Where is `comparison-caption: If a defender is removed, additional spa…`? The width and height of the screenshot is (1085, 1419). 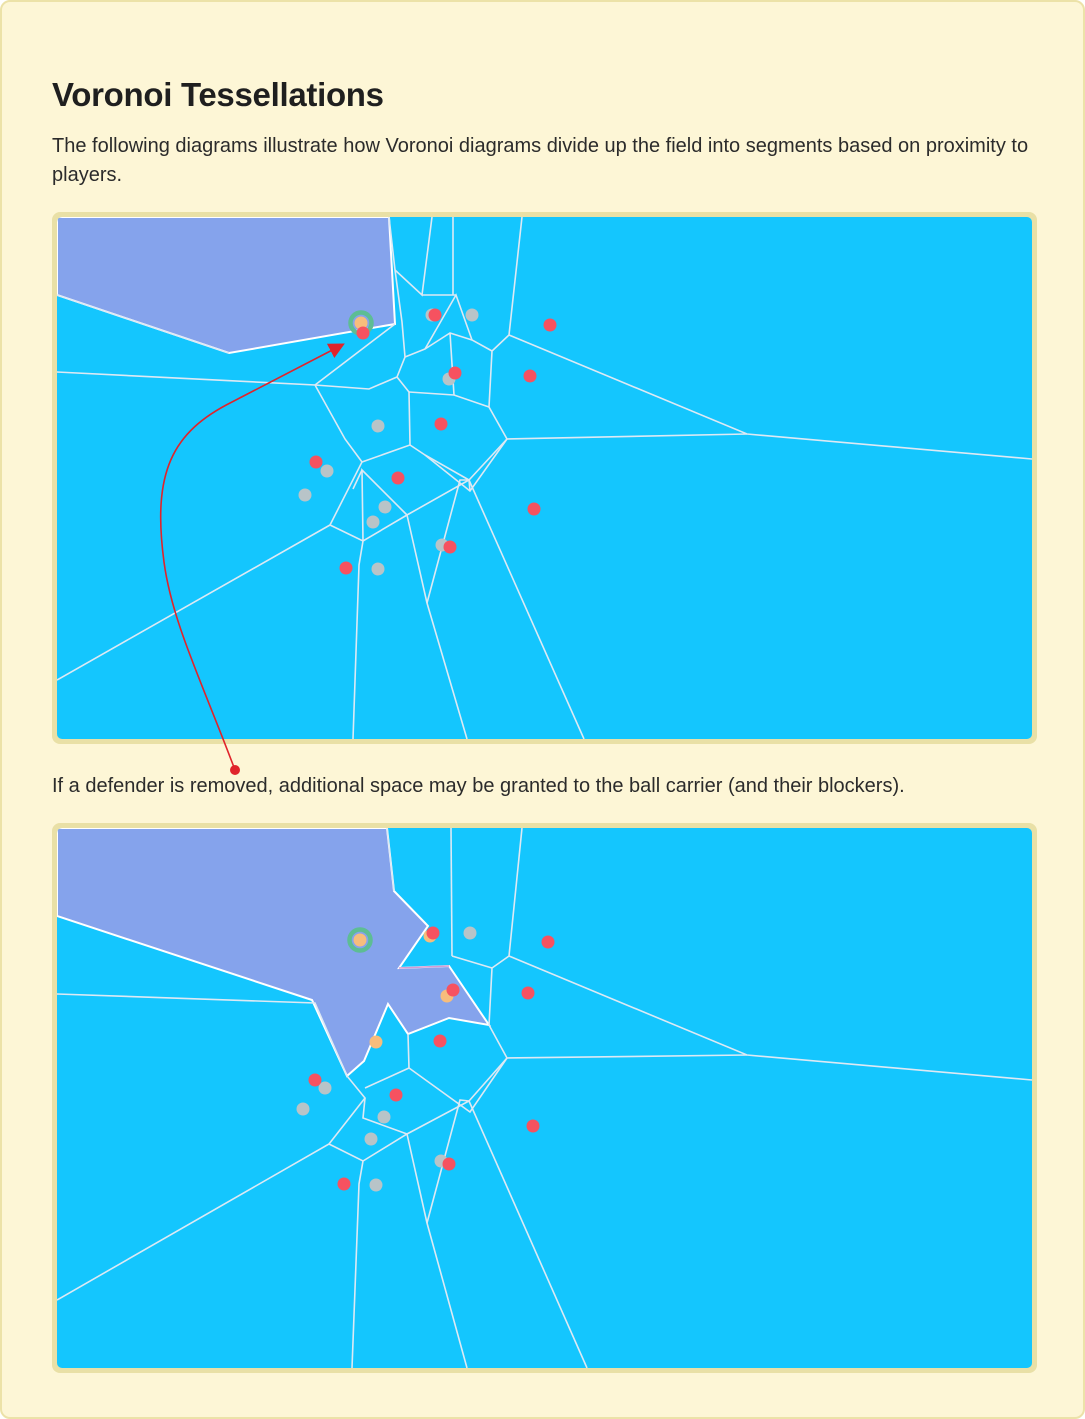 comparison-caption: If a defender is removed, additional spa… is located at coordinates (478, 786).